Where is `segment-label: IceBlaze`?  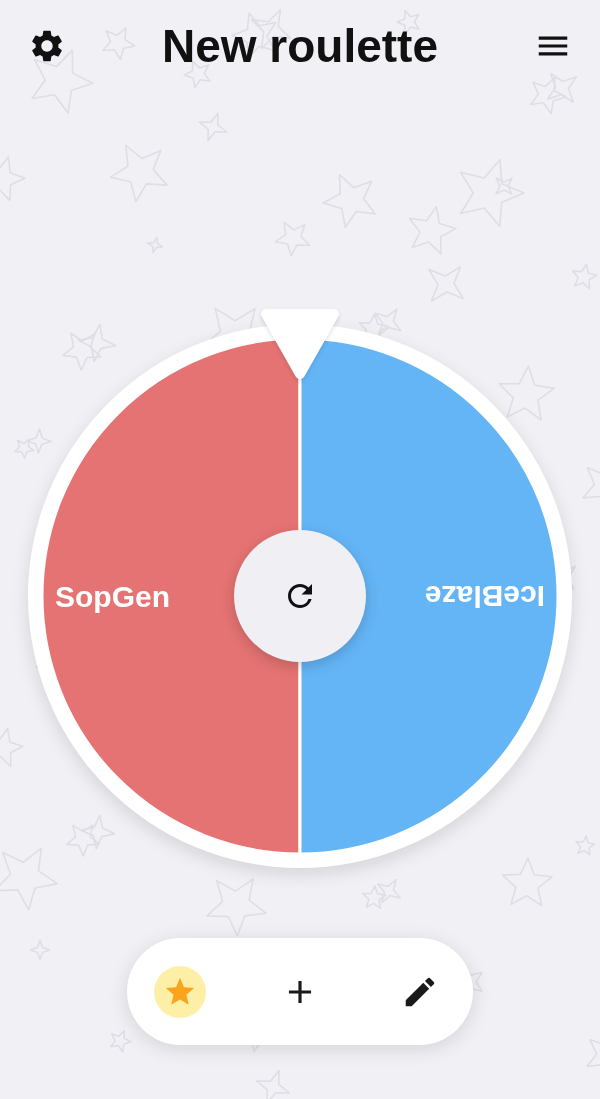 segment-label: IceBlaze is located at coordinates (484, 596).